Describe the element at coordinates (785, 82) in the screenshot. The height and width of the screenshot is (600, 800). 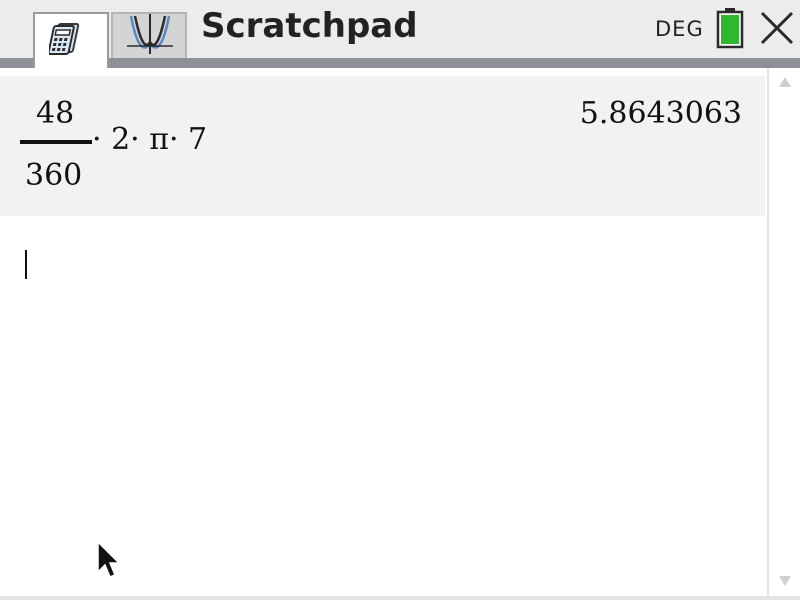
I see `scroll-up-icon` at that location.